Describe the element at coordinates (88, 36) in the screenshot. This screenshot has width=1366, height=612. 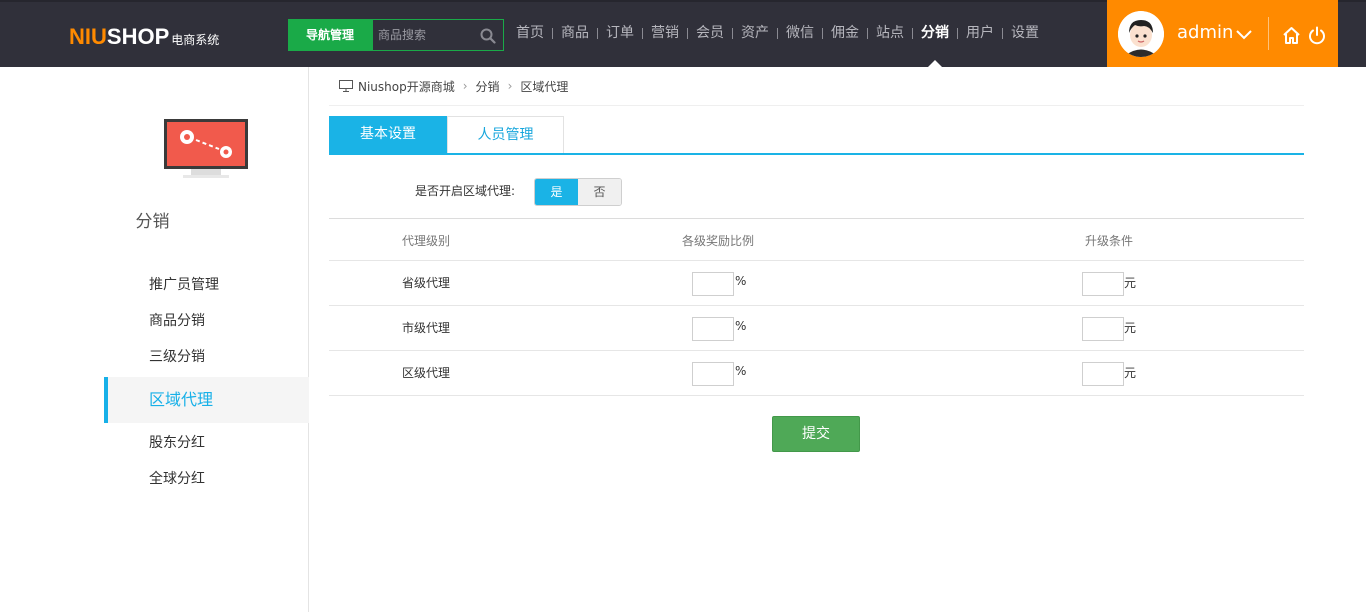
I see `logo-brand-part-a: NIU` at that location.